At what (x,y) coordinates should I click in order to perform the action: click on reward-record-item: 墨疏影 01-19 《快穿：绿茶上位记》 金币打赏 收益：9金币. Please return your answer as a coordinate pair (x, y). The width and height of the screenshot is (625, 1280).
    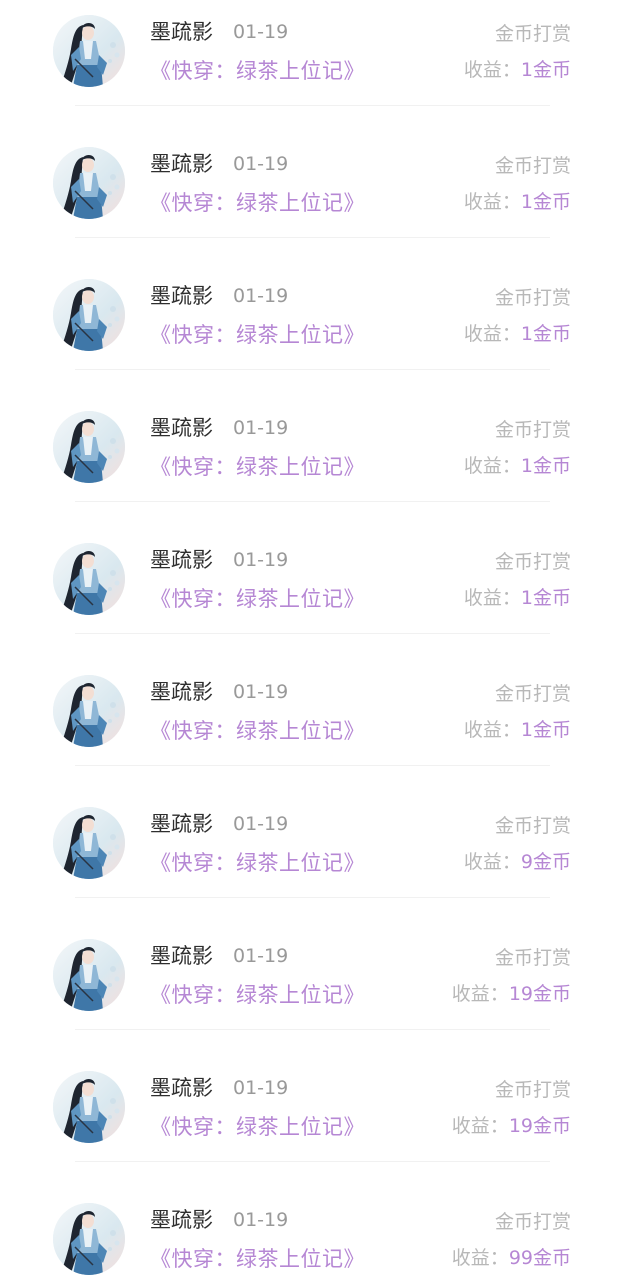
    Looking at the image, I should click on (312, 858).